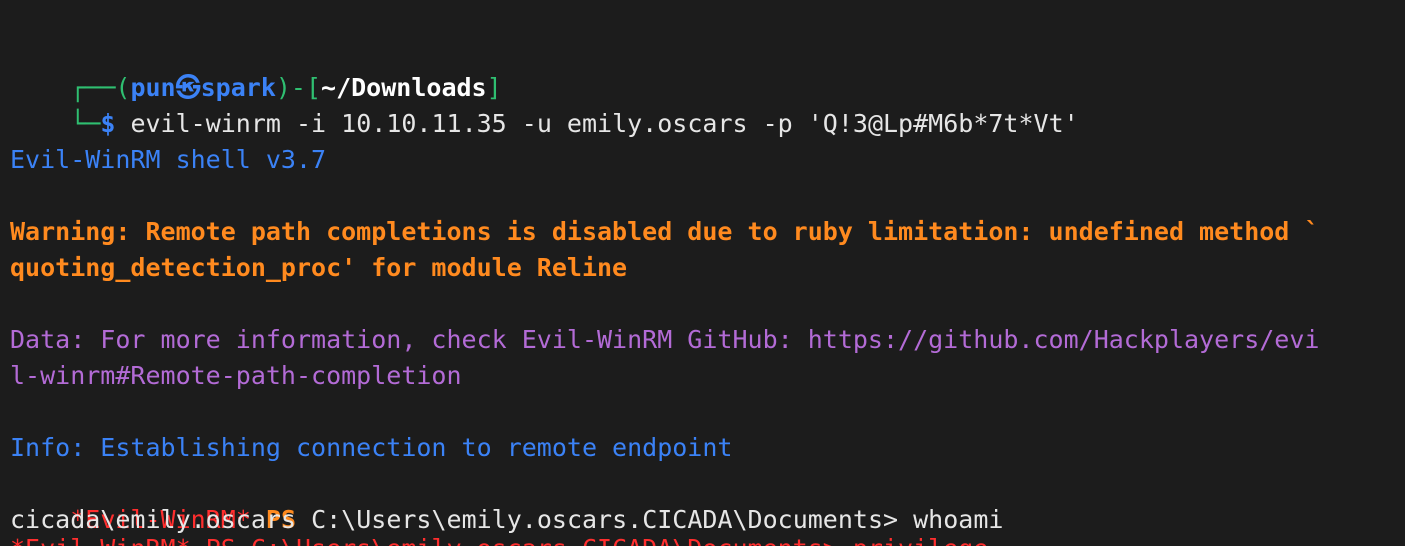 The image size is (1405, 546). I want to click on banner-text: Evil-WinRM shell v3.7, so click(168, 159).